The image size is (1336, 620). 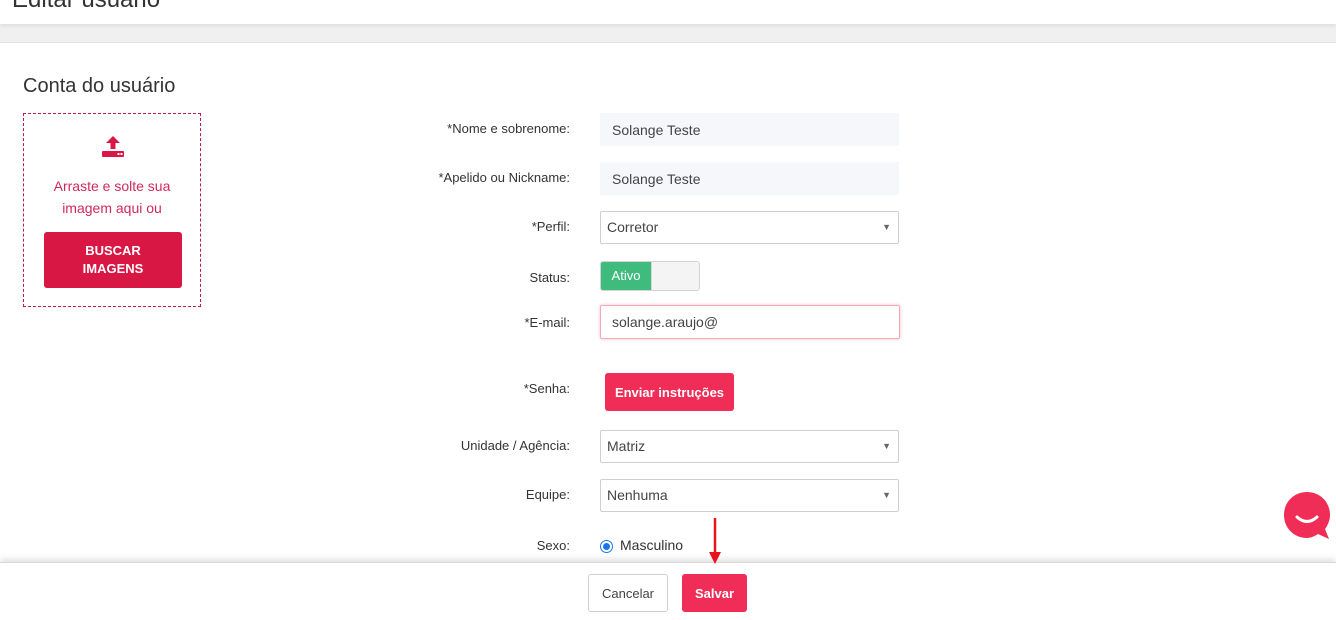 I want to click on form-row-email: *E-mail:, so click(x=668, y=323).